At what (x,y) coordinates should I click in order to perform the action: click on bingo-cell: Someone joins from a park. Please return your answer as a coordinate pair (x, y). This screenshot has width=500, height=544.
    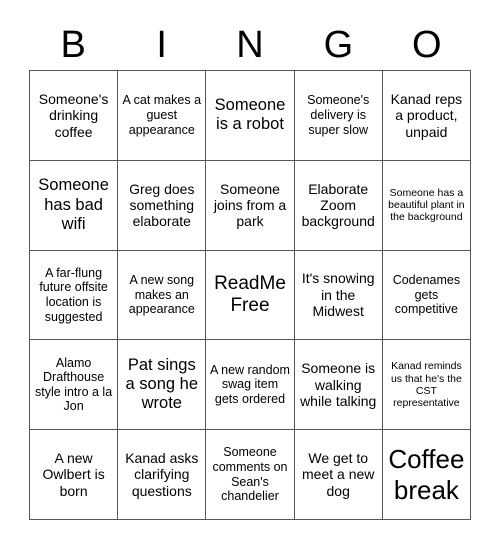
    Looking at the image, I should click on (250, 205).